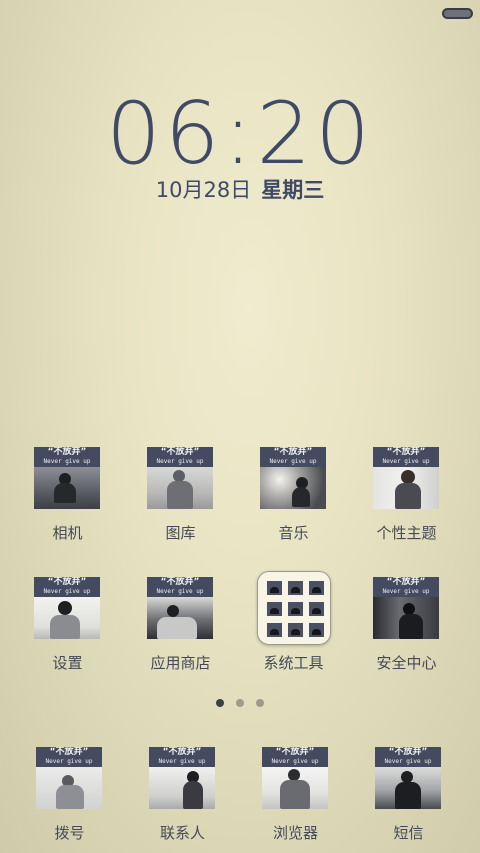 Image resolution: width=480 pixels, height=853 pixels. Describe the element at coordinates (203, 190) in the screenshot. I see `date-text: 10月28日` at that location.